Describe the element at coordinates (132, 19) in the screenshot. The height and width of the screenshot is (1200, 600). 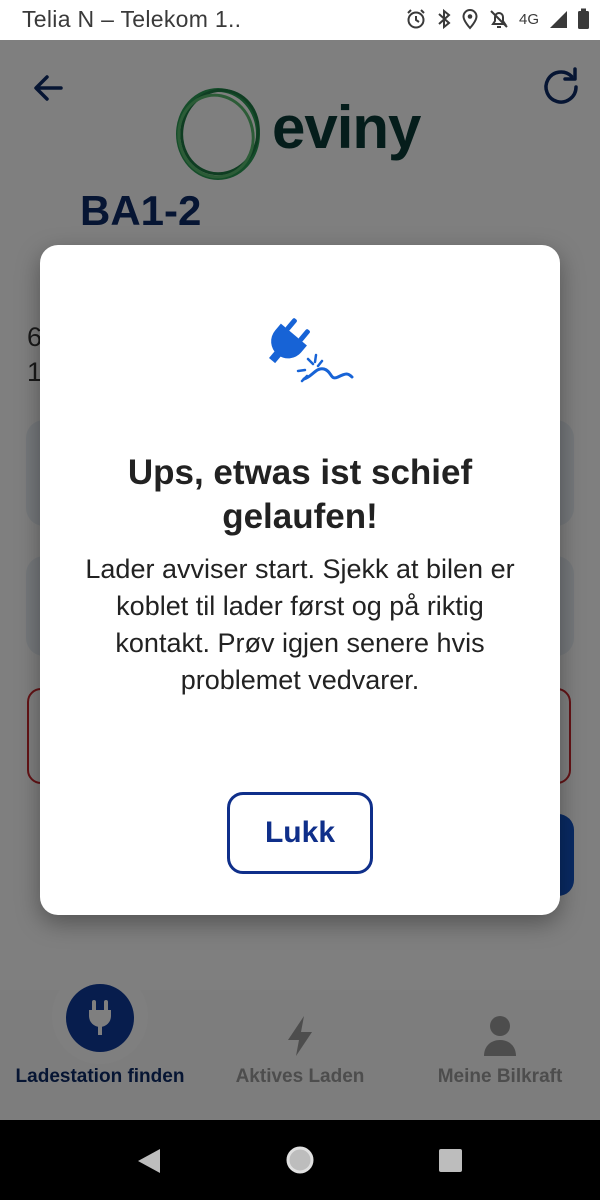
I see `carrier-label: Telia N – Telekom 1..` at that location.